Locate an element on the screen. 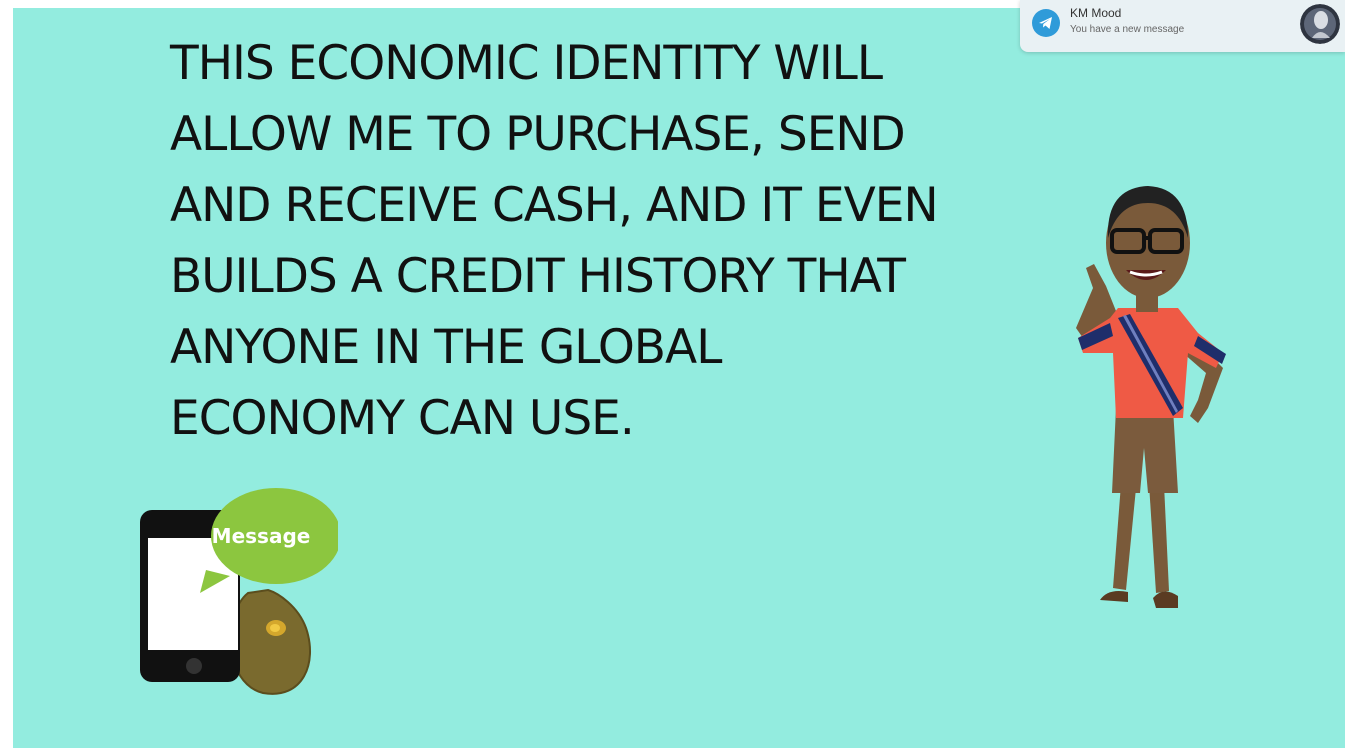  notification-sender: KM Mood is located at coordinates (1096, 13).